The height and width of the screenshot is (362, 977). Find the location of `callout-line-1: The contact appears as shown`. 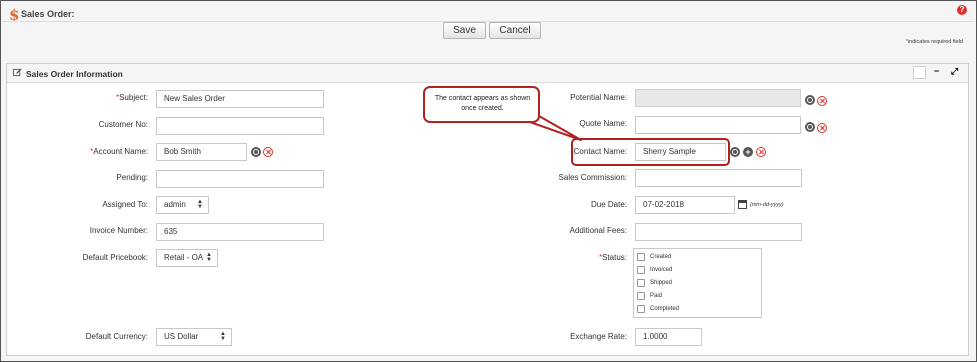

callout-line-1: The contact appears as shown is located at coordinates (482, 98).